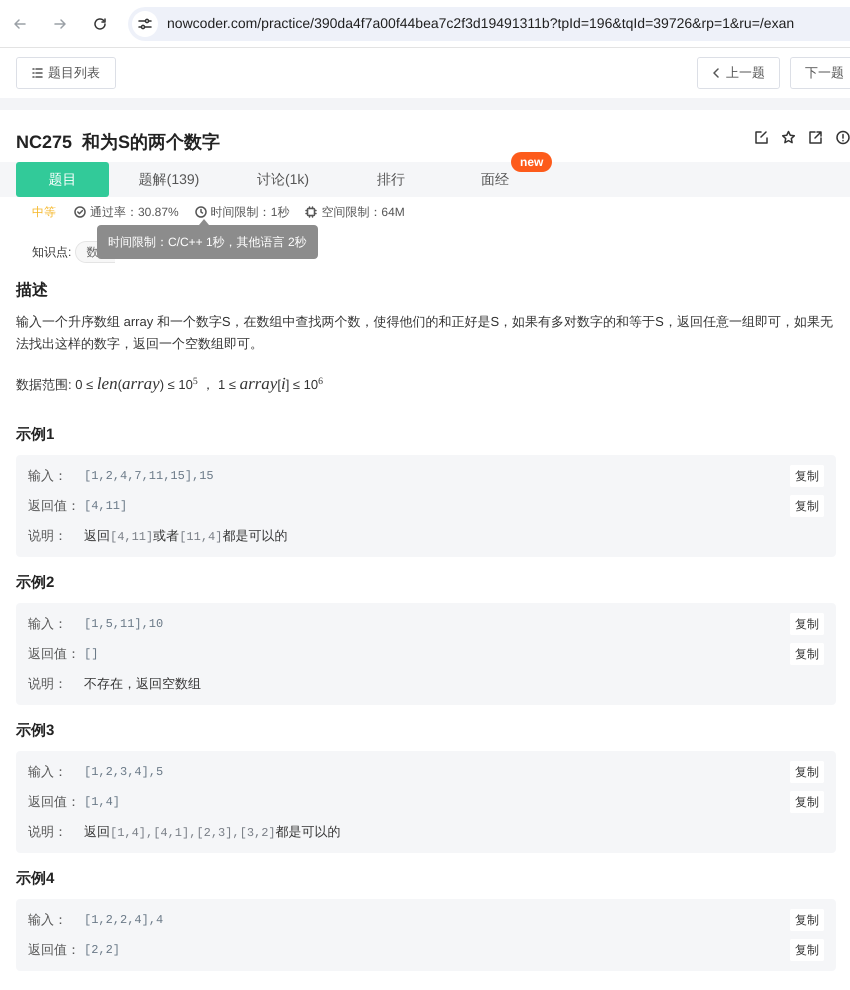  I want to click on tab: 排行, so click(391, 179).